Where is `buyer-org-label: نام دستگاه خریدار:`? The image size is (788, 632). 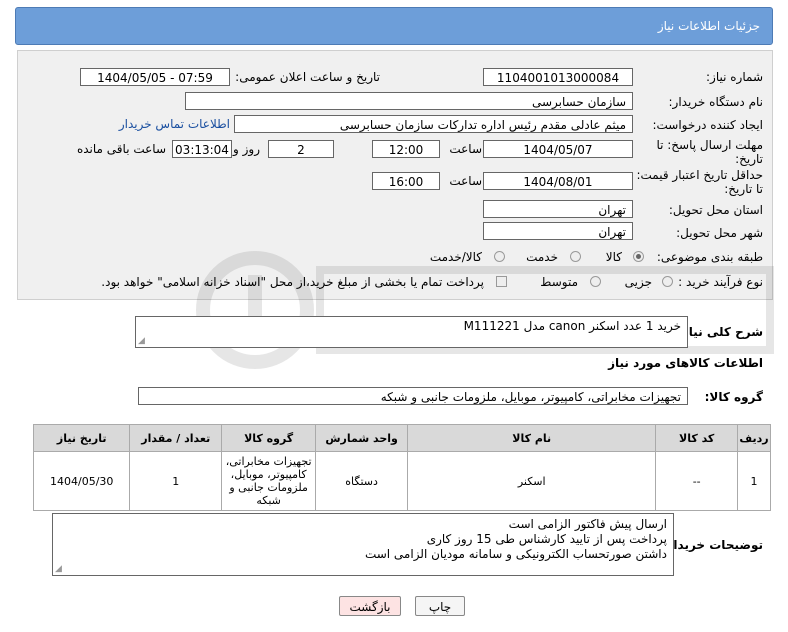
buyer-org-label: نام دستگاه خریدار: is located at coordinates (716, 102).